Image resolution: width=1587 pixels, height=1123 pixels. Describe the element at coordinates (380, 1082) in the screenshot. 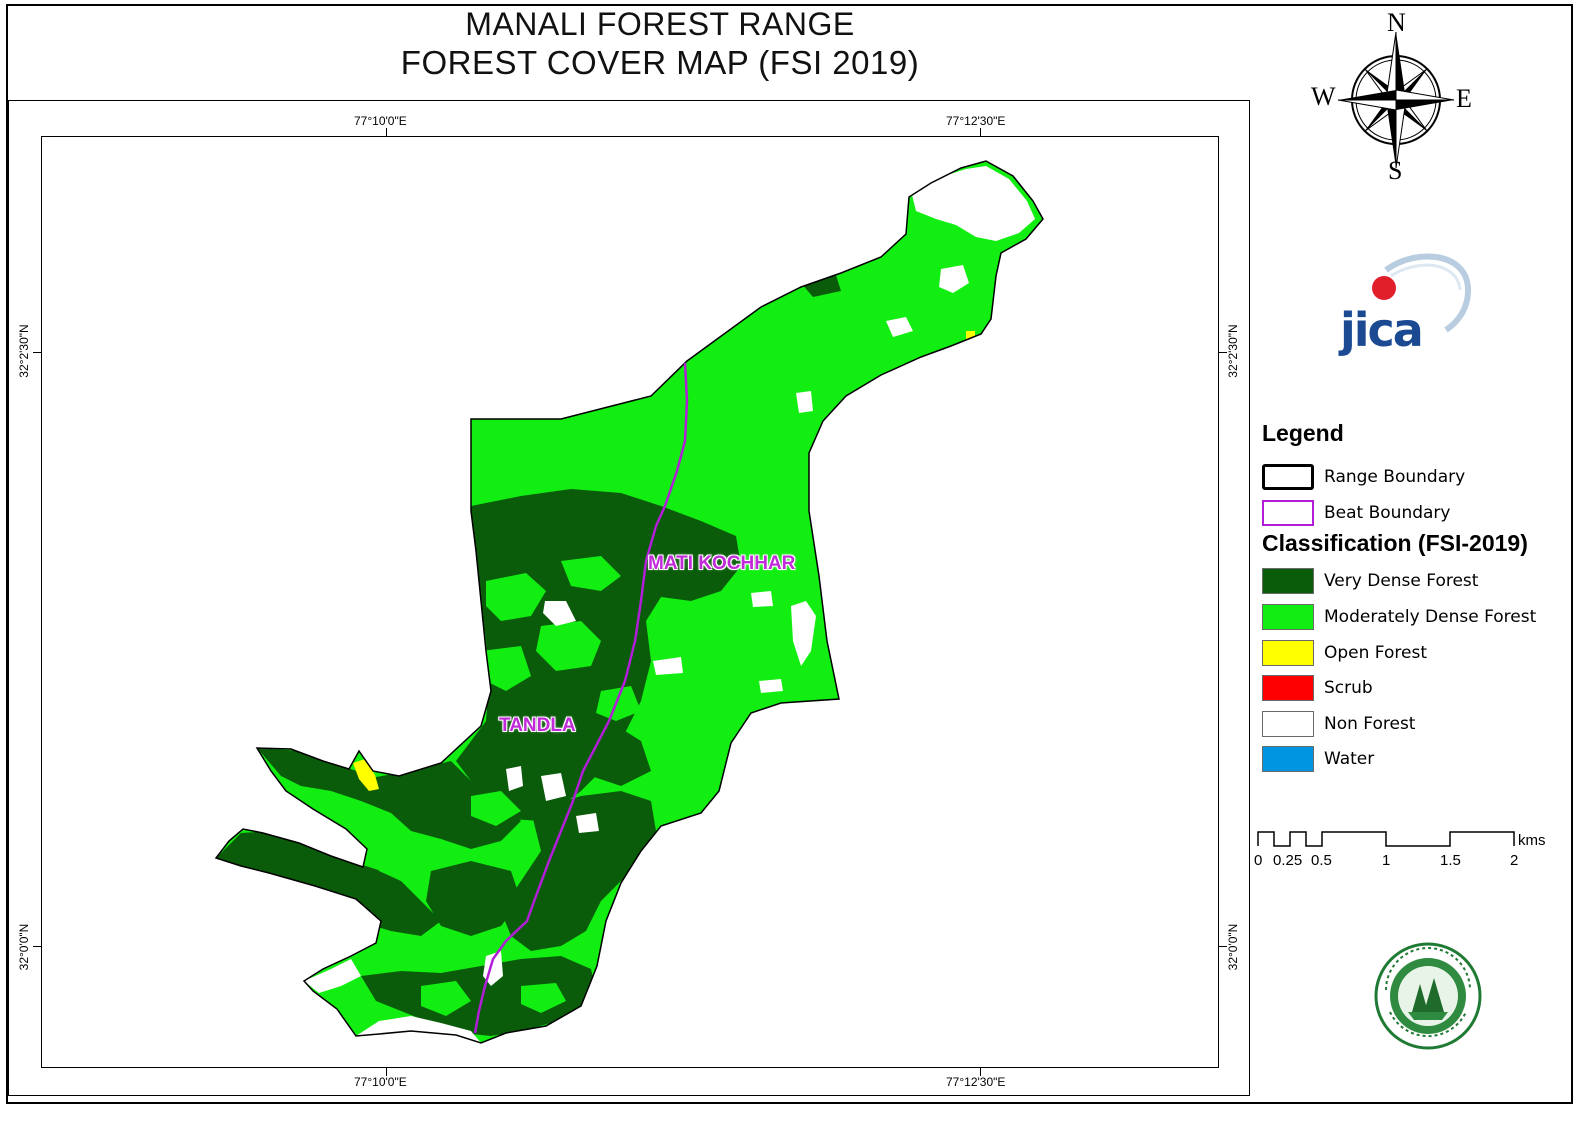

I see `graticule-bottom-left: 77°10'0"E` at that location.